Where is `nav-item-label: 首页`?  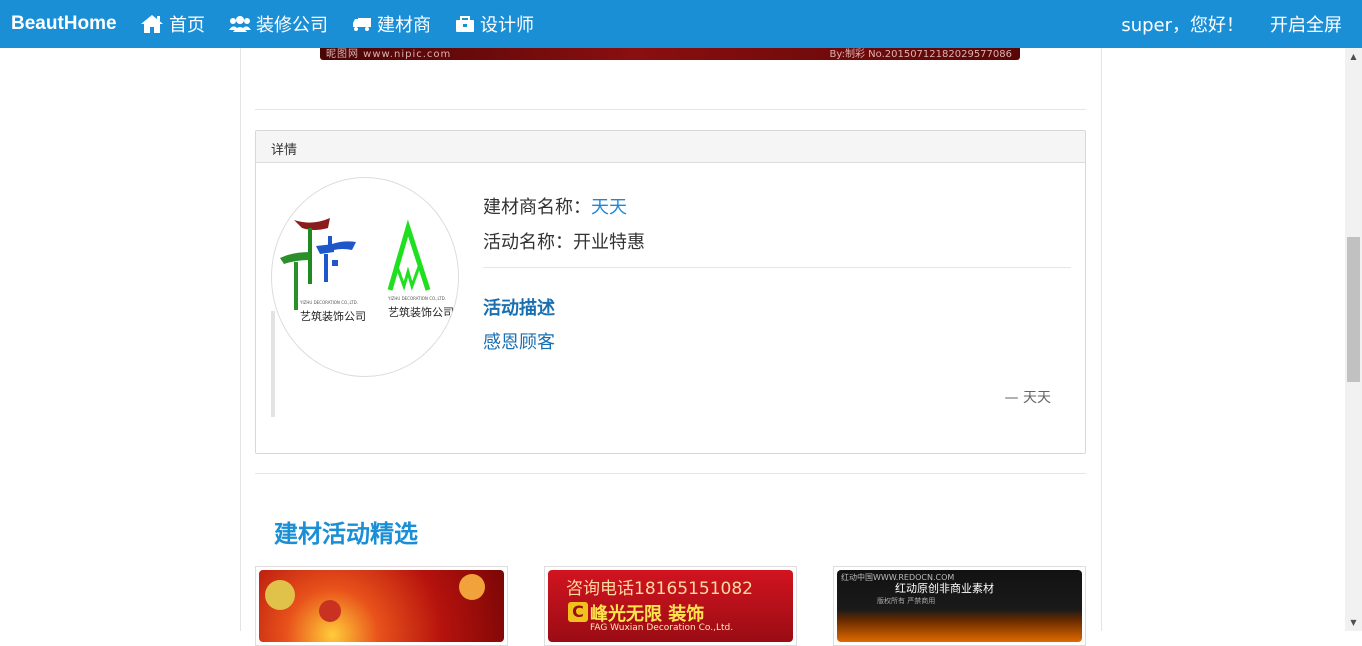 nav-item-label: 首页 is located at coordinates (187, 25).